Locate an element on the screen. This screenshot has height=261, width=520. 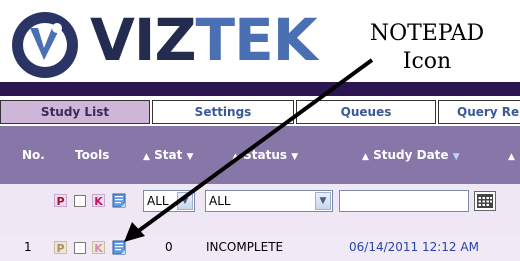
column-status-label: Status is located at coordinates (265, 155).